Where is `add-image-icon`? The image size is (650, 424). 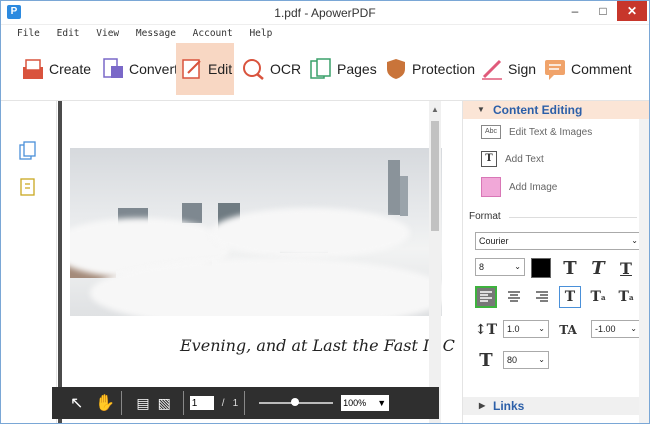
add-image-icon is located at coordinates (491, 187).